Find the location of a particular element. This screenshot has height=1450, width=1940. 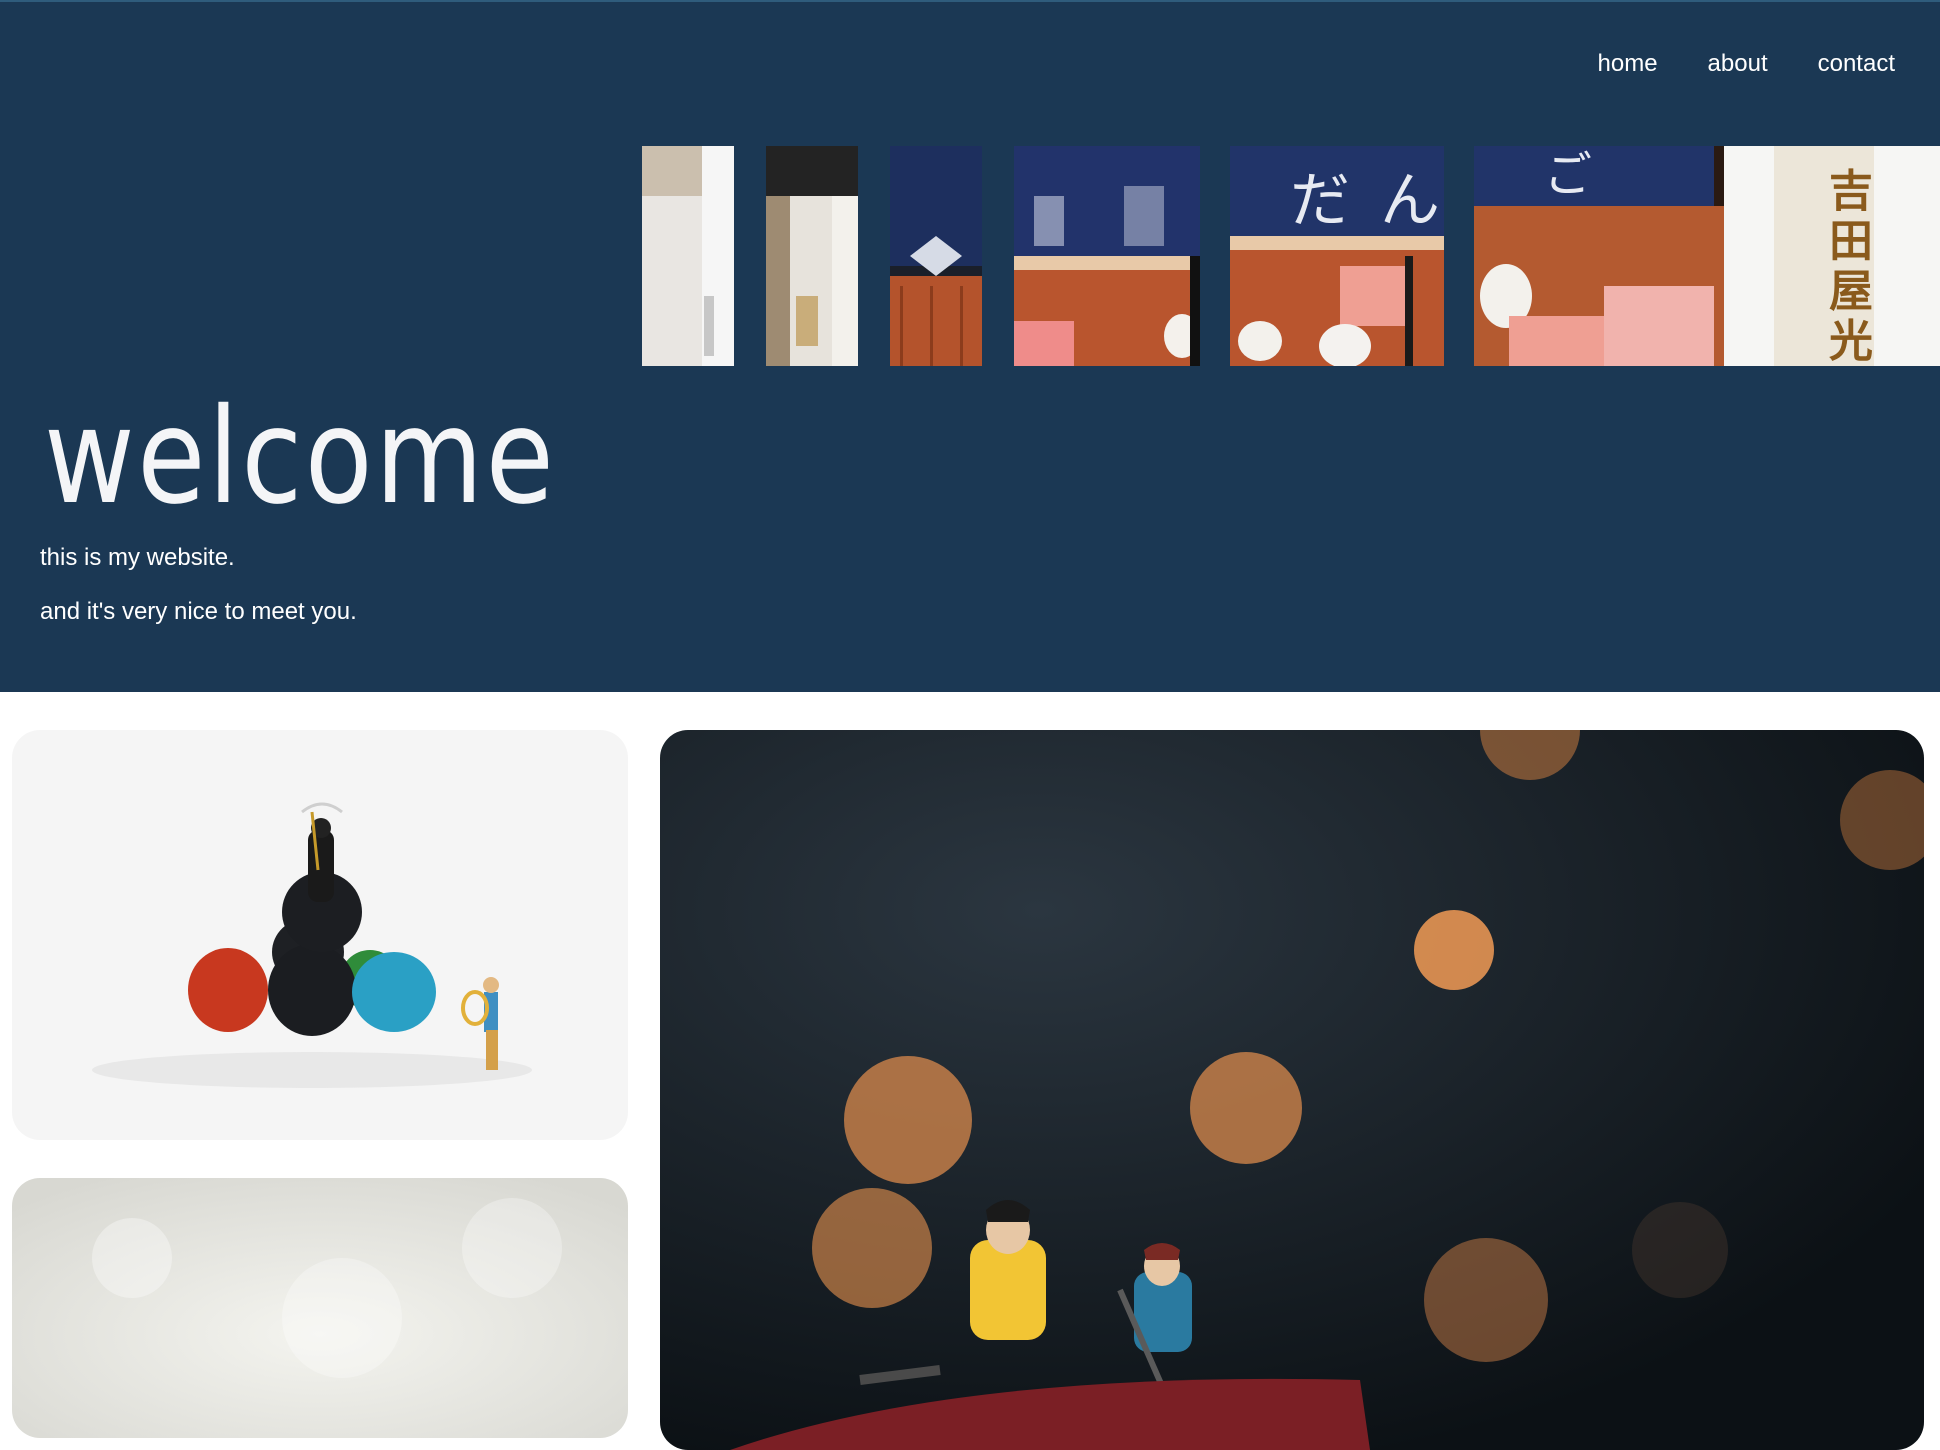

svg-text: ん is located at coordinates (1410, 201).